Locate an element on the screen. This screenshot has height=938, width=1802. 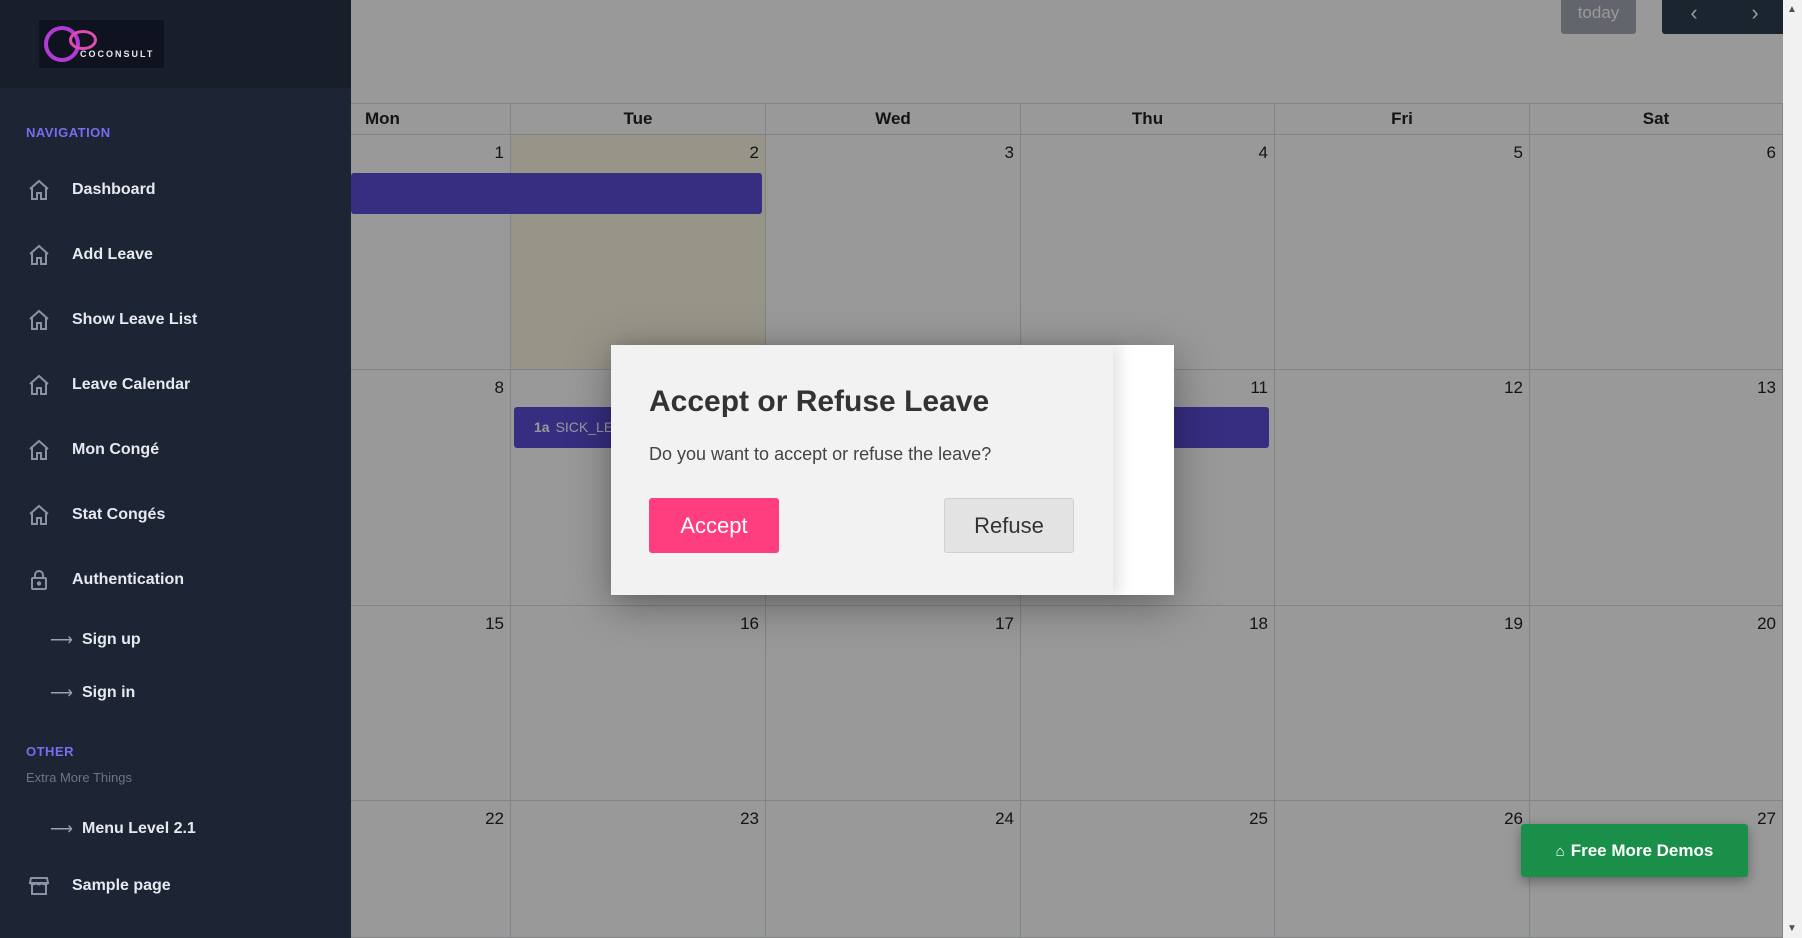
sidebar-subitem-label: Sign in is located at coordinates (109, 692).